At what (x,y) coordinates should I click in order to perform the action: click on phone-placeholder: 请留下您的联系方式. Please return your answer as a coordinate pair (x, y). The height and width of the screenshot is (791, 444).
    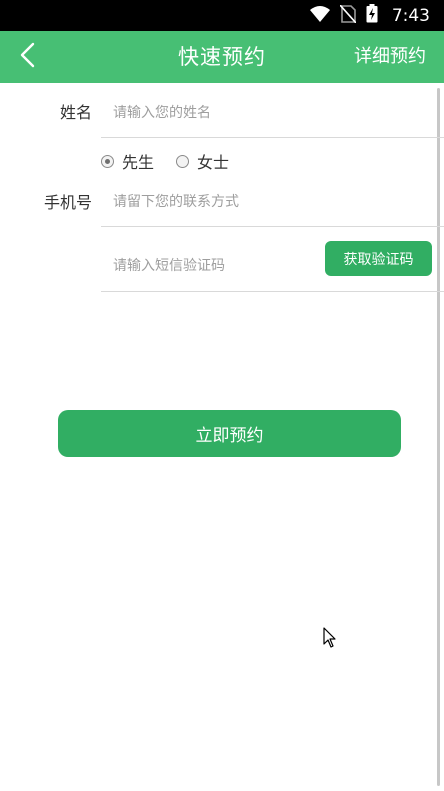
    Looking at the image, I should click on (176, 202).